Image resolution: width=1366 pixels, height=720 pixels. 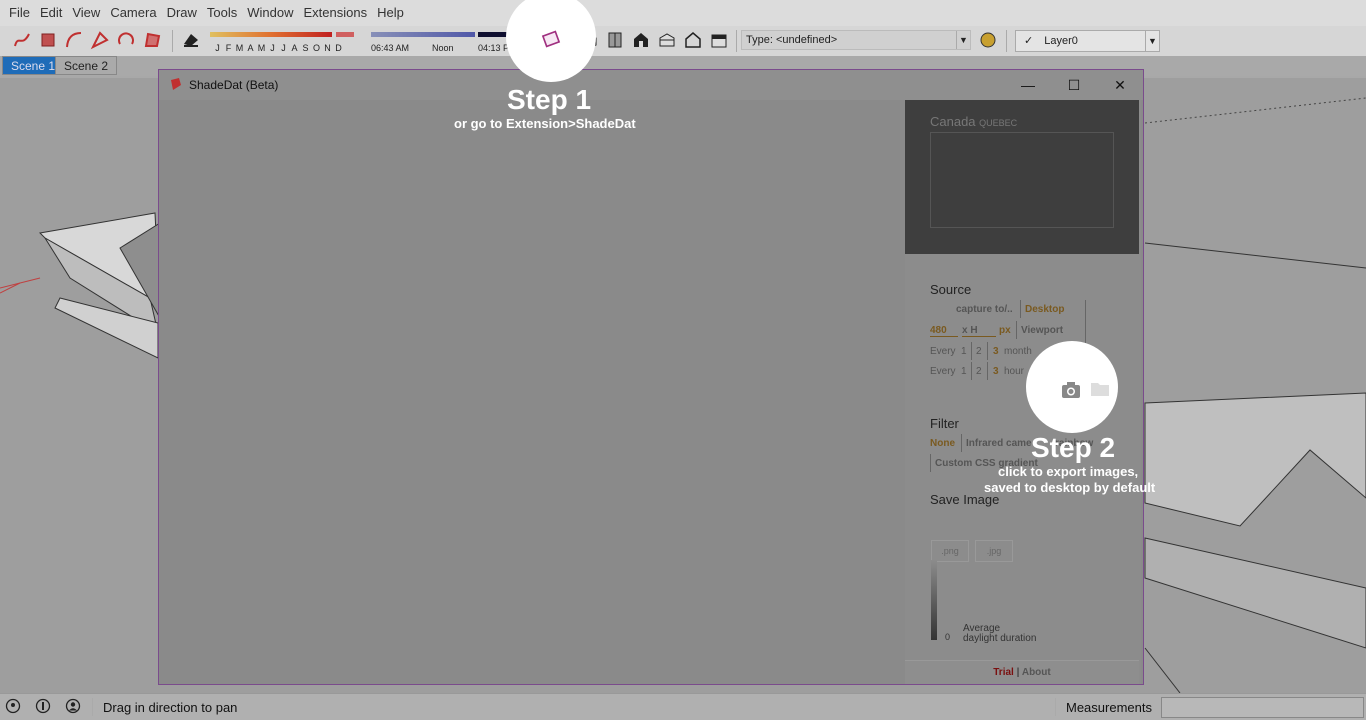 I want to click on month-label: F, so click(x=228, y=48).